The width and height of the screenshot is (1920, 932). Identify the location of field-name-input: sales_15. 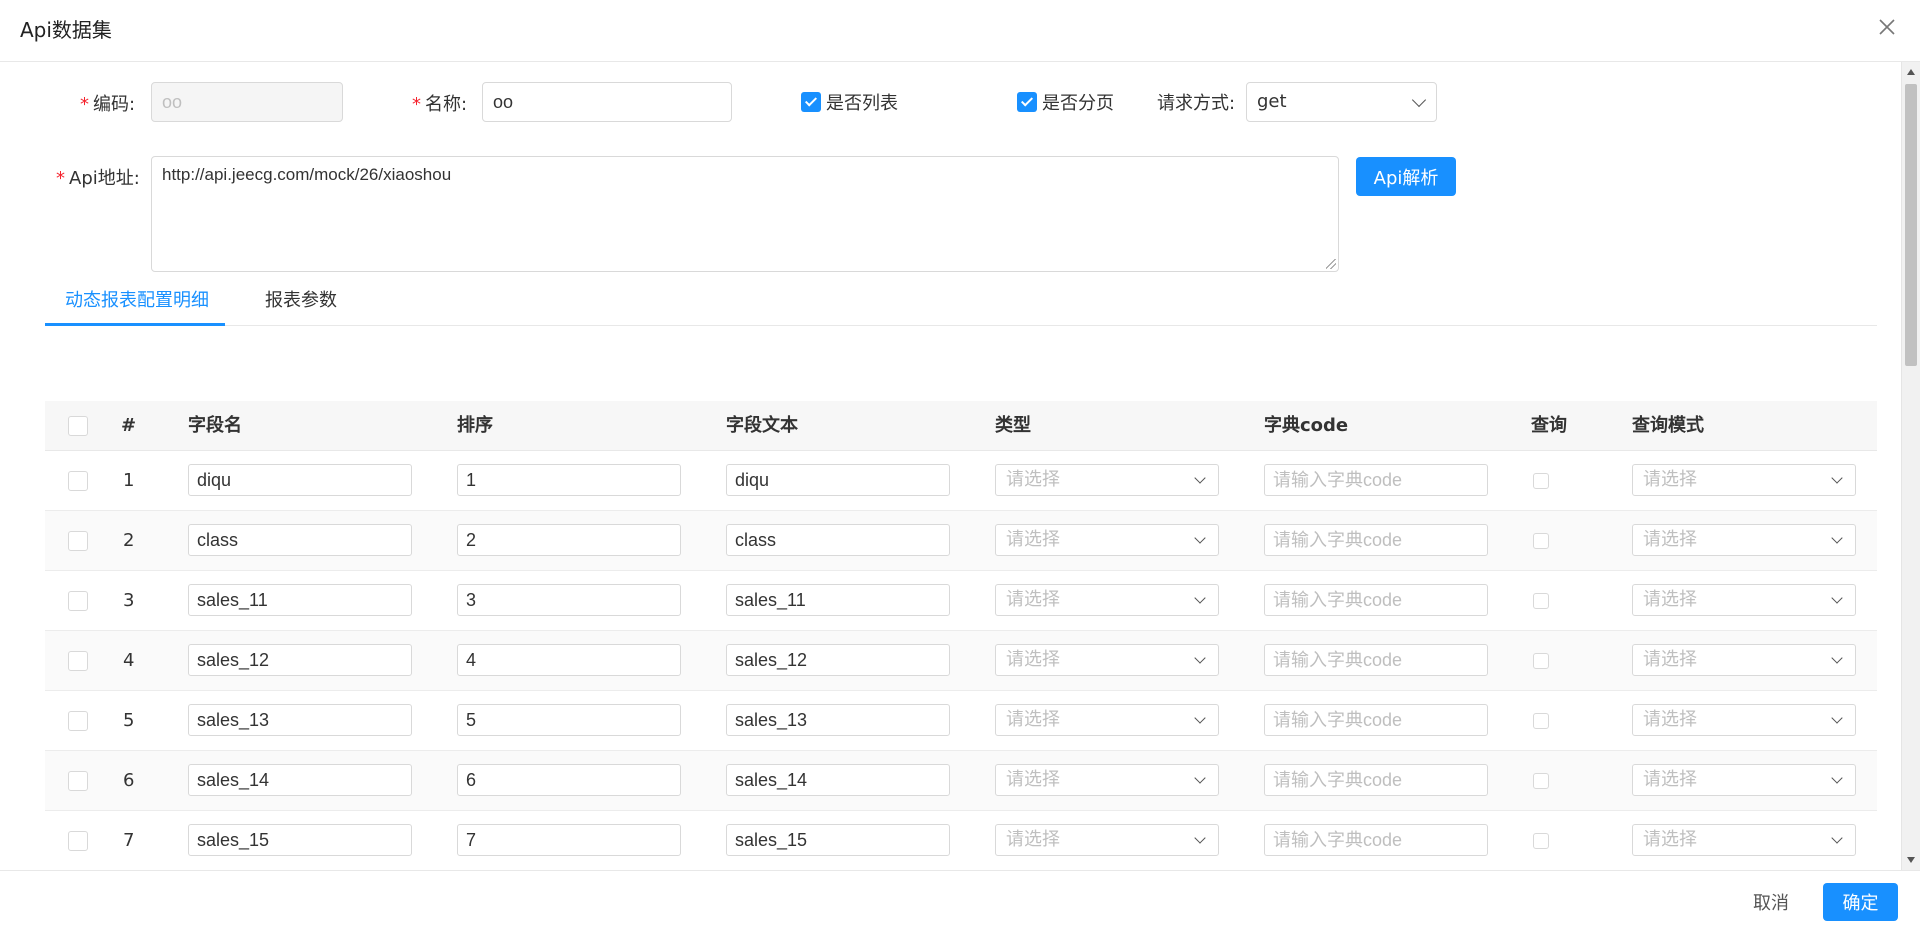
(300, 840).